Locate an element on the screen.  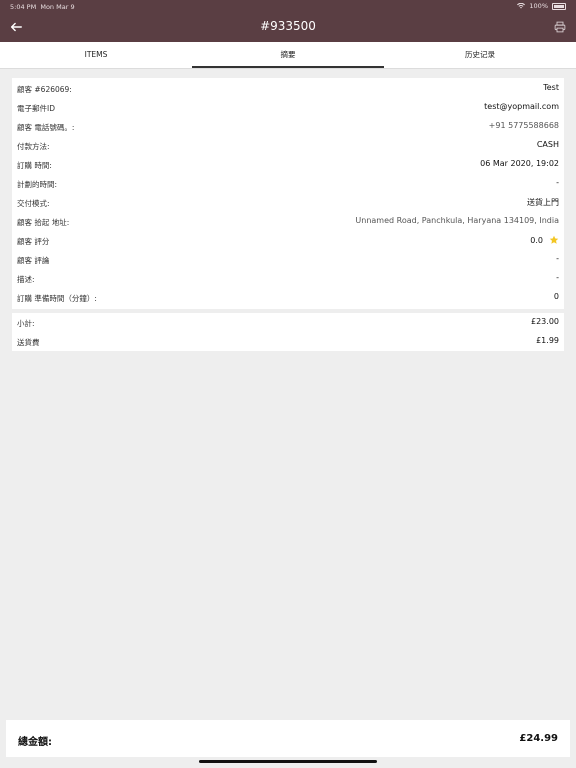
wifi-icon is located at coordinates (521, 6).